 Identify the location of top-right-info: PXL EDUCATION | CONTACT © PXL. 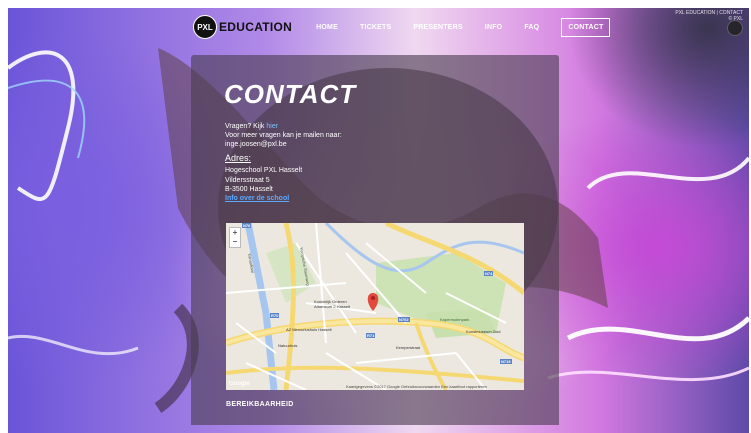
(709, 23).